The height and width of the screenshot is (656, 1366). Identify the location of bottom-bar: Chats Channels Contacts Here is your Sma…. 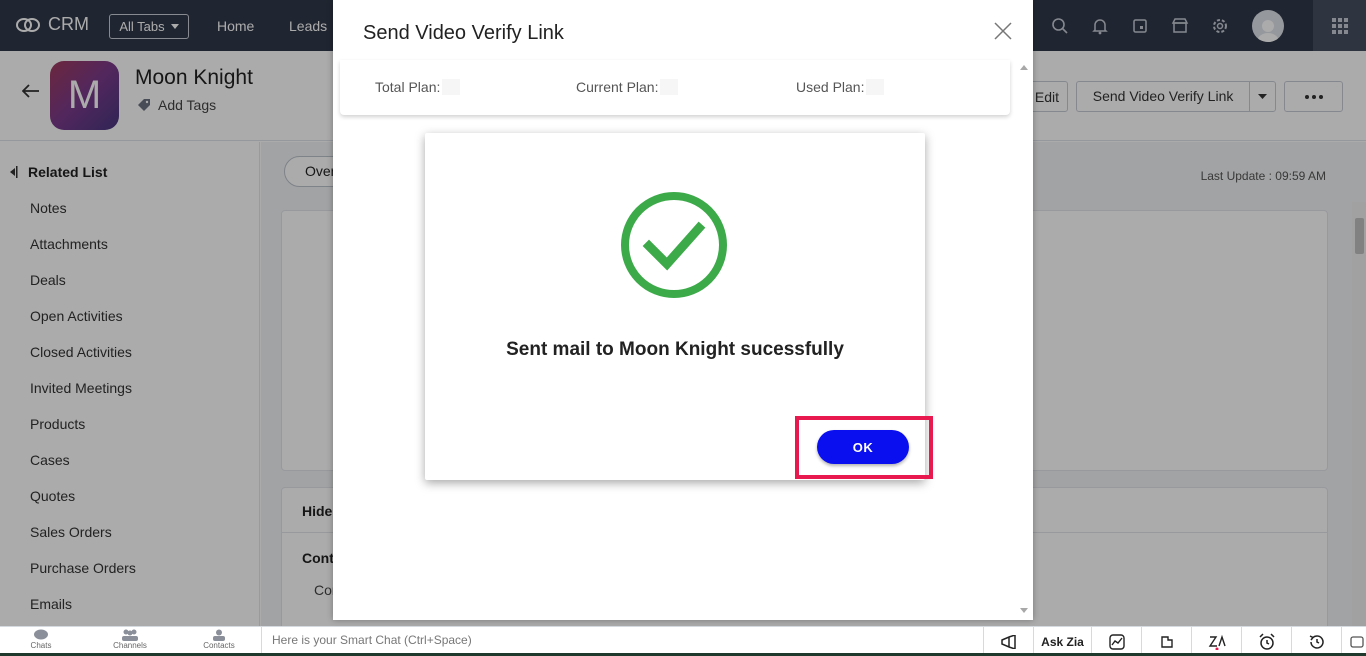
(683, 641).